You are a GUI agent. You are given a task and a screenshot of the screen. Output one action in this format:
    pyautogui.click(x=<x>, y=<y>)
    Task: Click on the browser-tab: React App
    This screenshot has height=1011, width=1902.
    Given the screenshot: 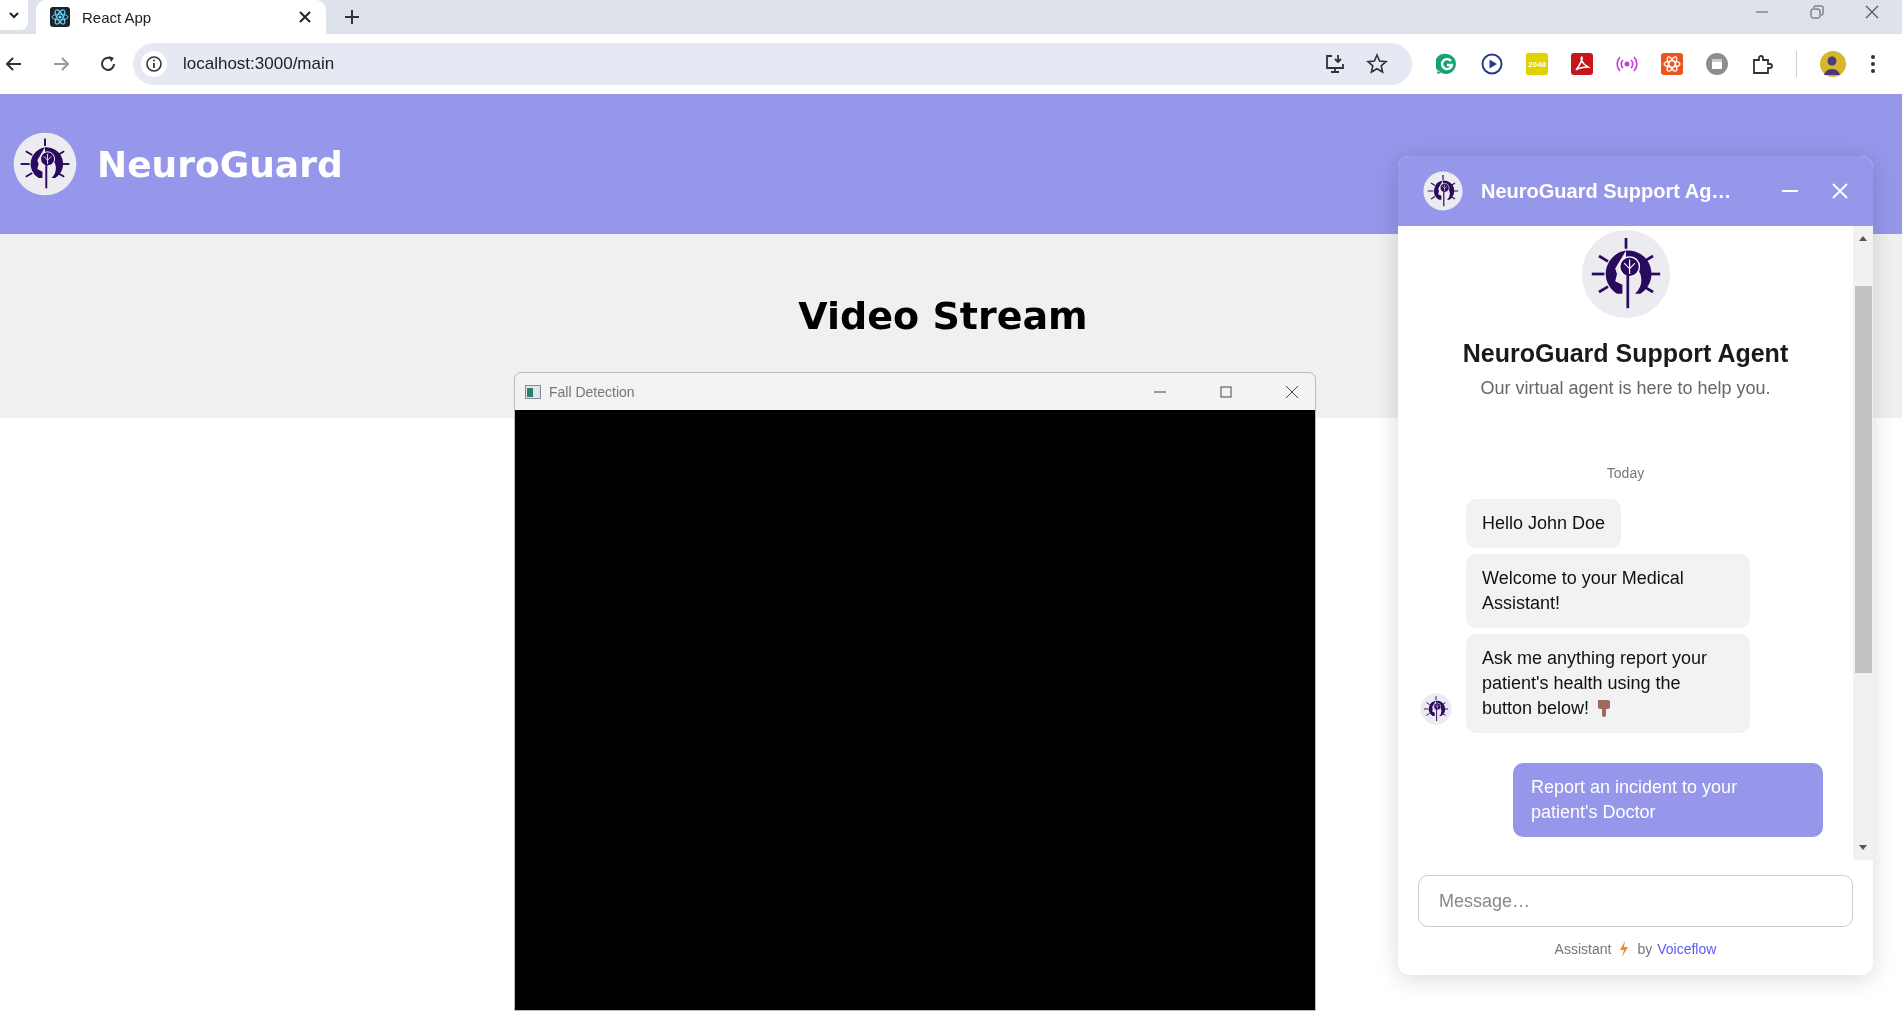 What is the action you would take?
    pyautogui.click(x=181, y=17)
    